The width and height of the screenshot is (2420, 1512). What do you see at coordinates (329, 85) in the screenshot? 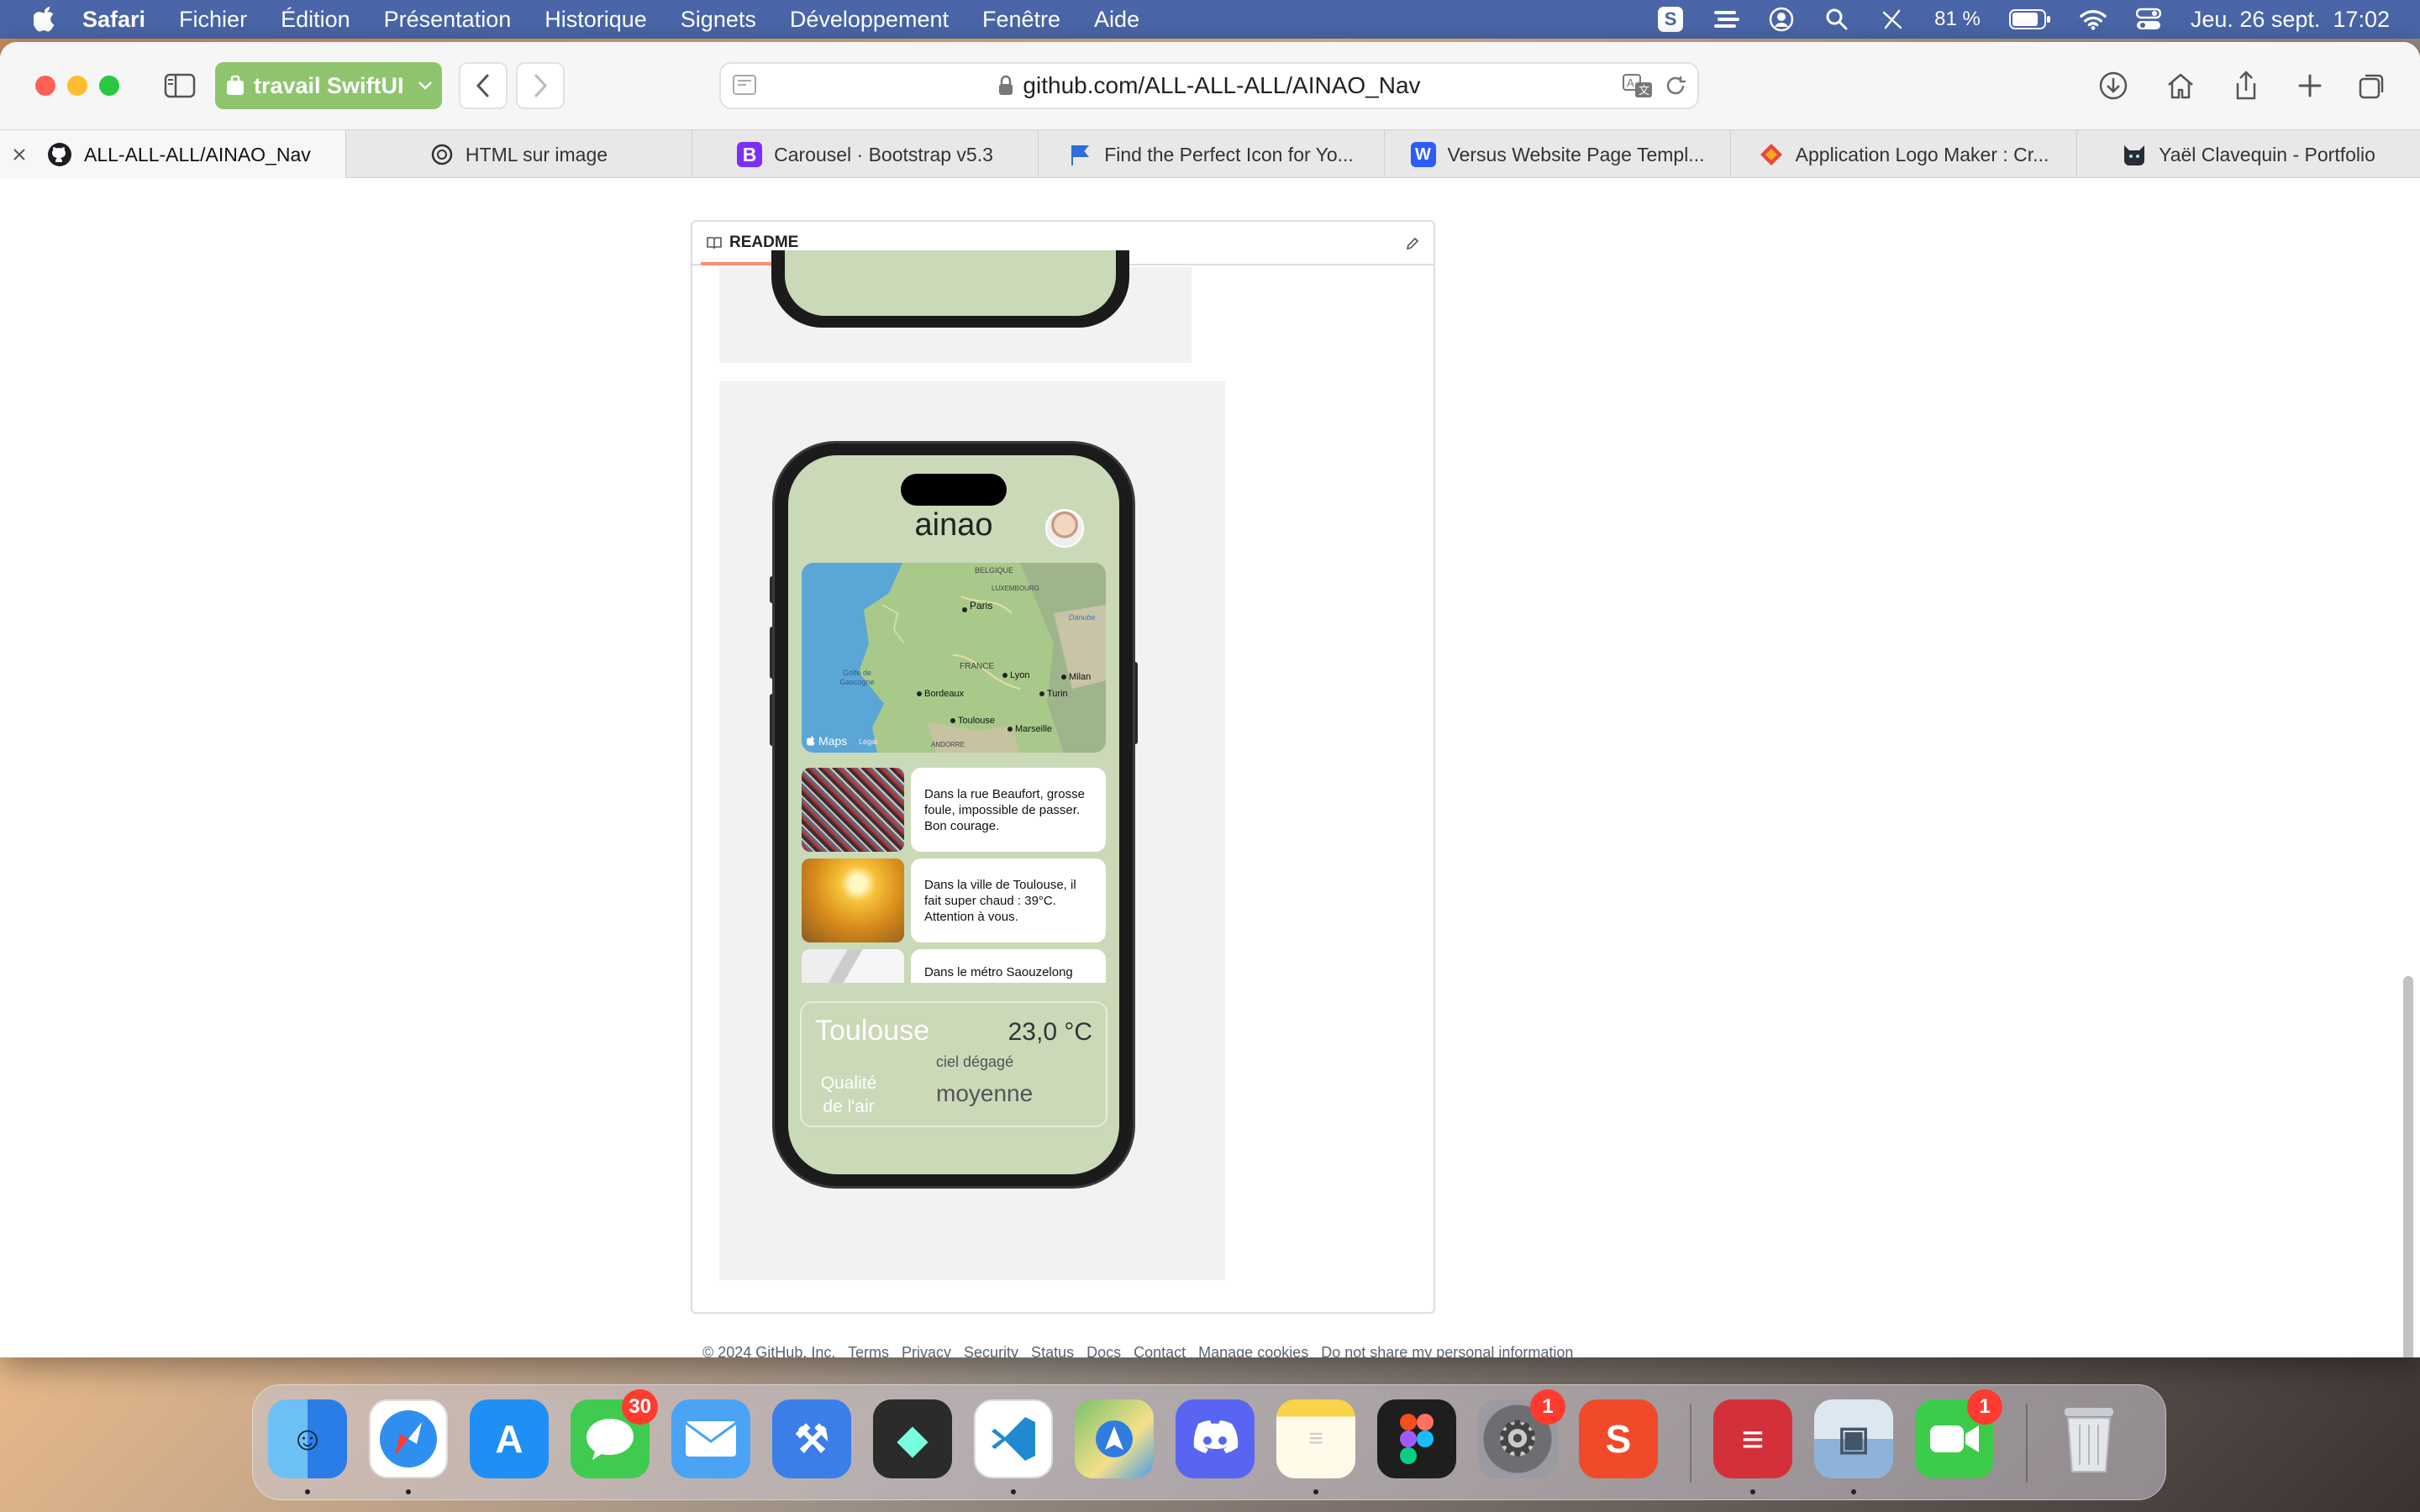
I see `tab-group-button: travail SwiftUI` at bounding box center [329, 85].